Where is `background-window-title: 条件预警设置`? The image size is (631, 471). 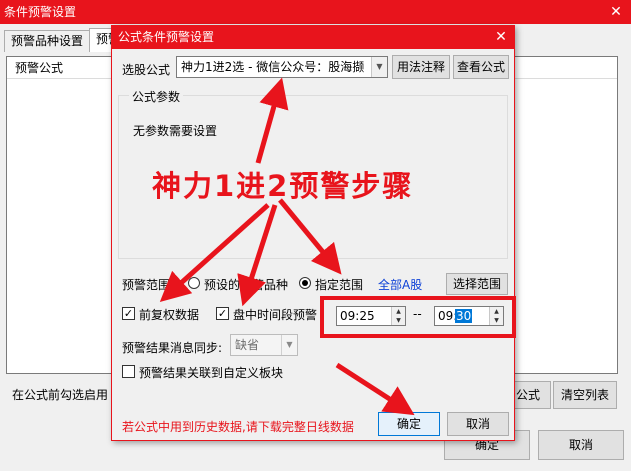
background-window-title: 条件预警设置 is located at coordinates (40, 12).